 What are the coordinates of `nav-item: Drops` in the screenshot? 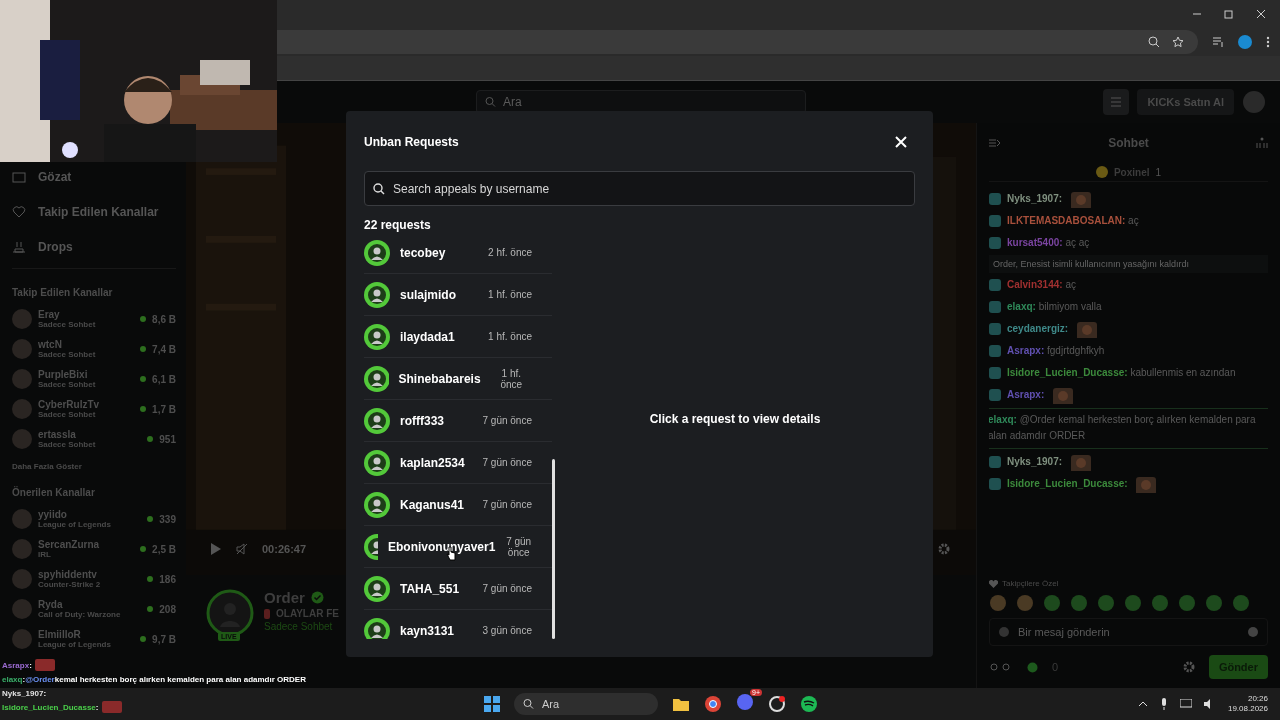 It's located at (94, 246).